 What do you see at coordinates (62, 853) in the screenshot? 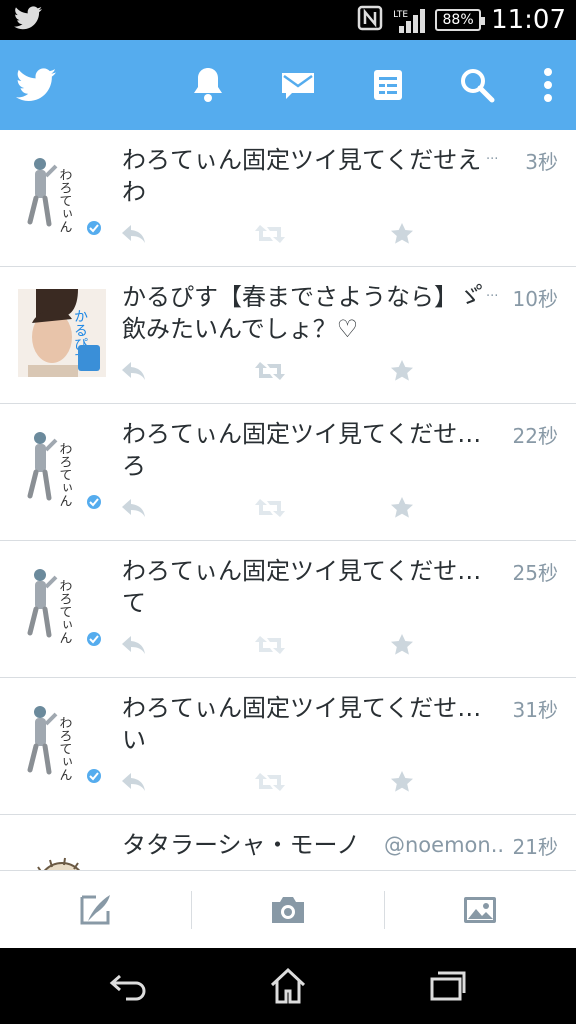
I see `avatar` at bounding box center [62, 853].